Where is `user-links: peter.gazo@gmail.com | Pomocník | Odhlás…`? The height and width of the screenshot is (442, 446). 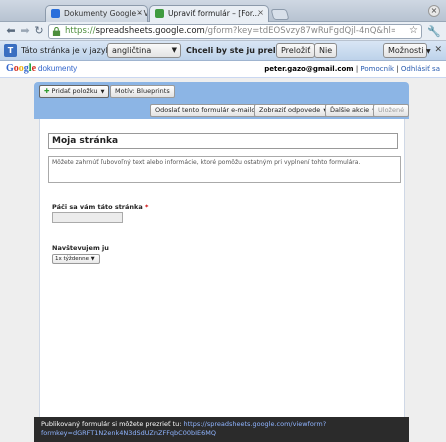 user-links: peter.gazo@gmail.com | Pomocník | Odhlás… is located at coordinates (352, 69).